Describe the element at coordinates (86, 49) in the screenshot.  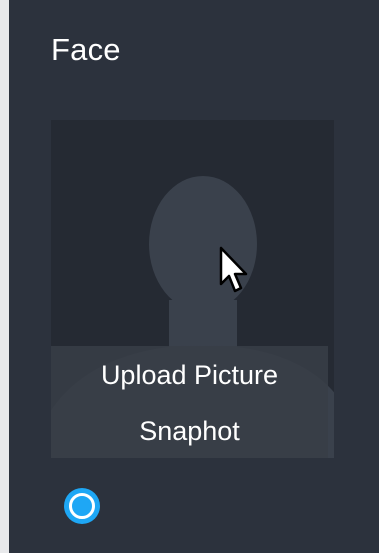
I see `section-title: Face` at that location.